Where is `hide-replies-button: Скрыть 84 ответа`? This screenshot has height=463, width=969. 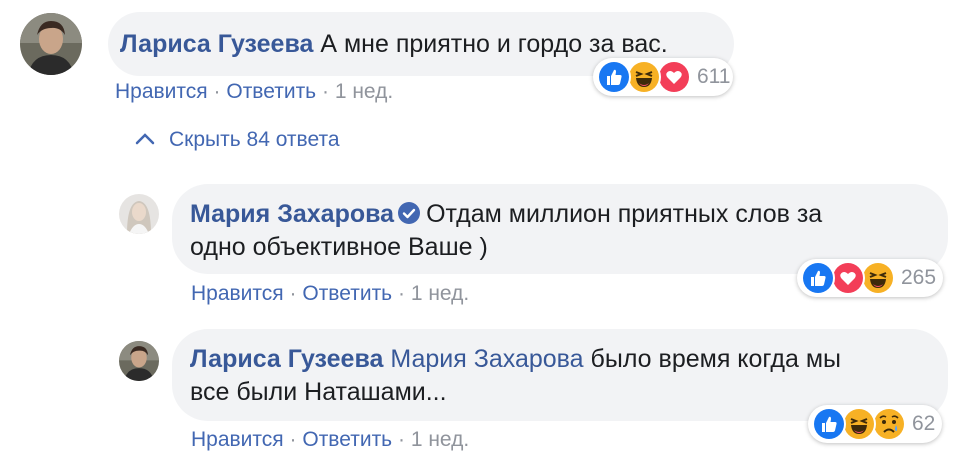 hide-replies-button: Скрыть 84 ответа is located at coordinates (237, 140).